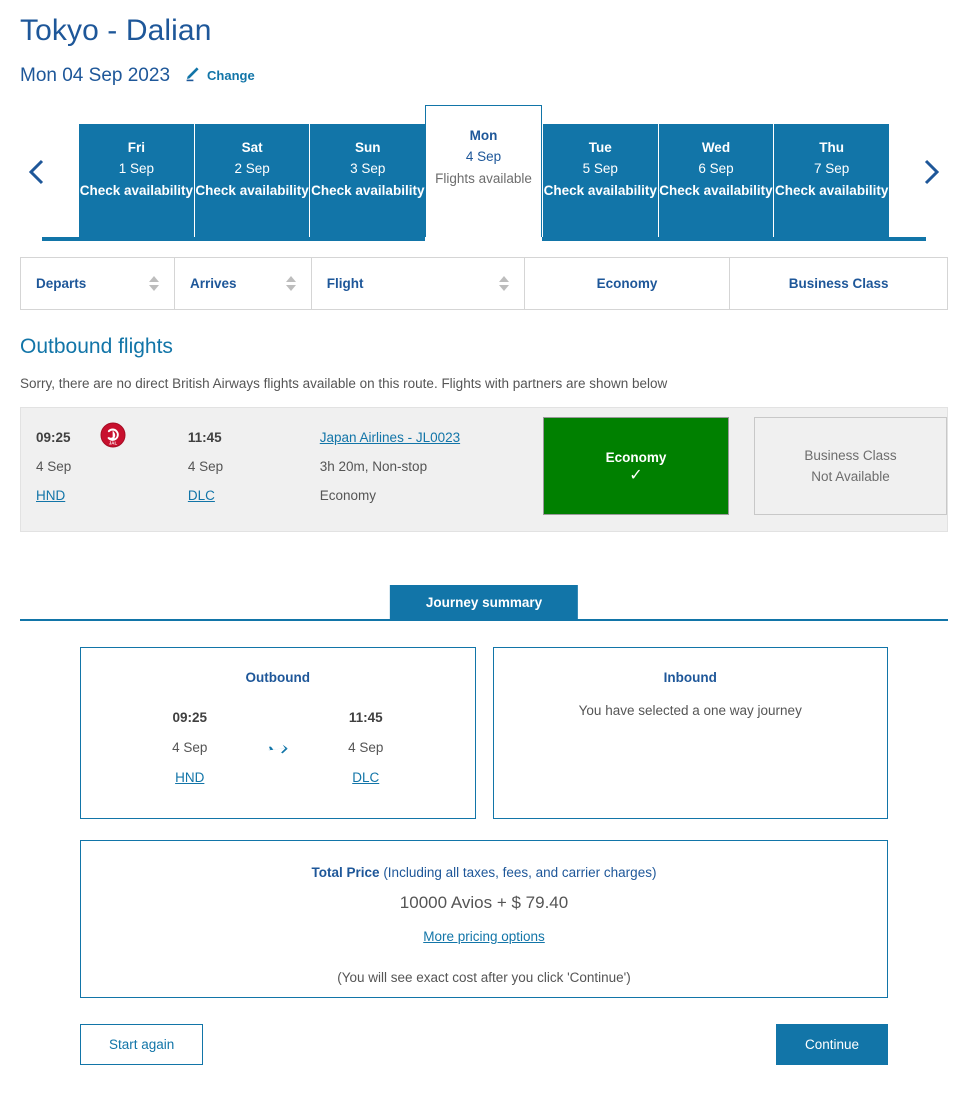 This screenshot has height=1105, width=968. I want to click on column-header-economy: Economy, so click(628, 283).